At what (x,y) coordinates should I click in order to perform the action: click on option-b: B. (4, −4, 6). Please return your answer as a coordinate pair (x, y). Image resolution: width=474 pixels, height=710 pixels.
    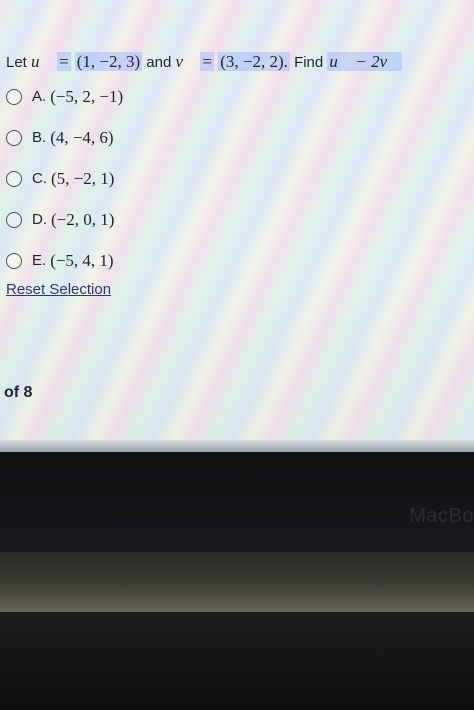
    Looking at the image, I should click on (64, 137).